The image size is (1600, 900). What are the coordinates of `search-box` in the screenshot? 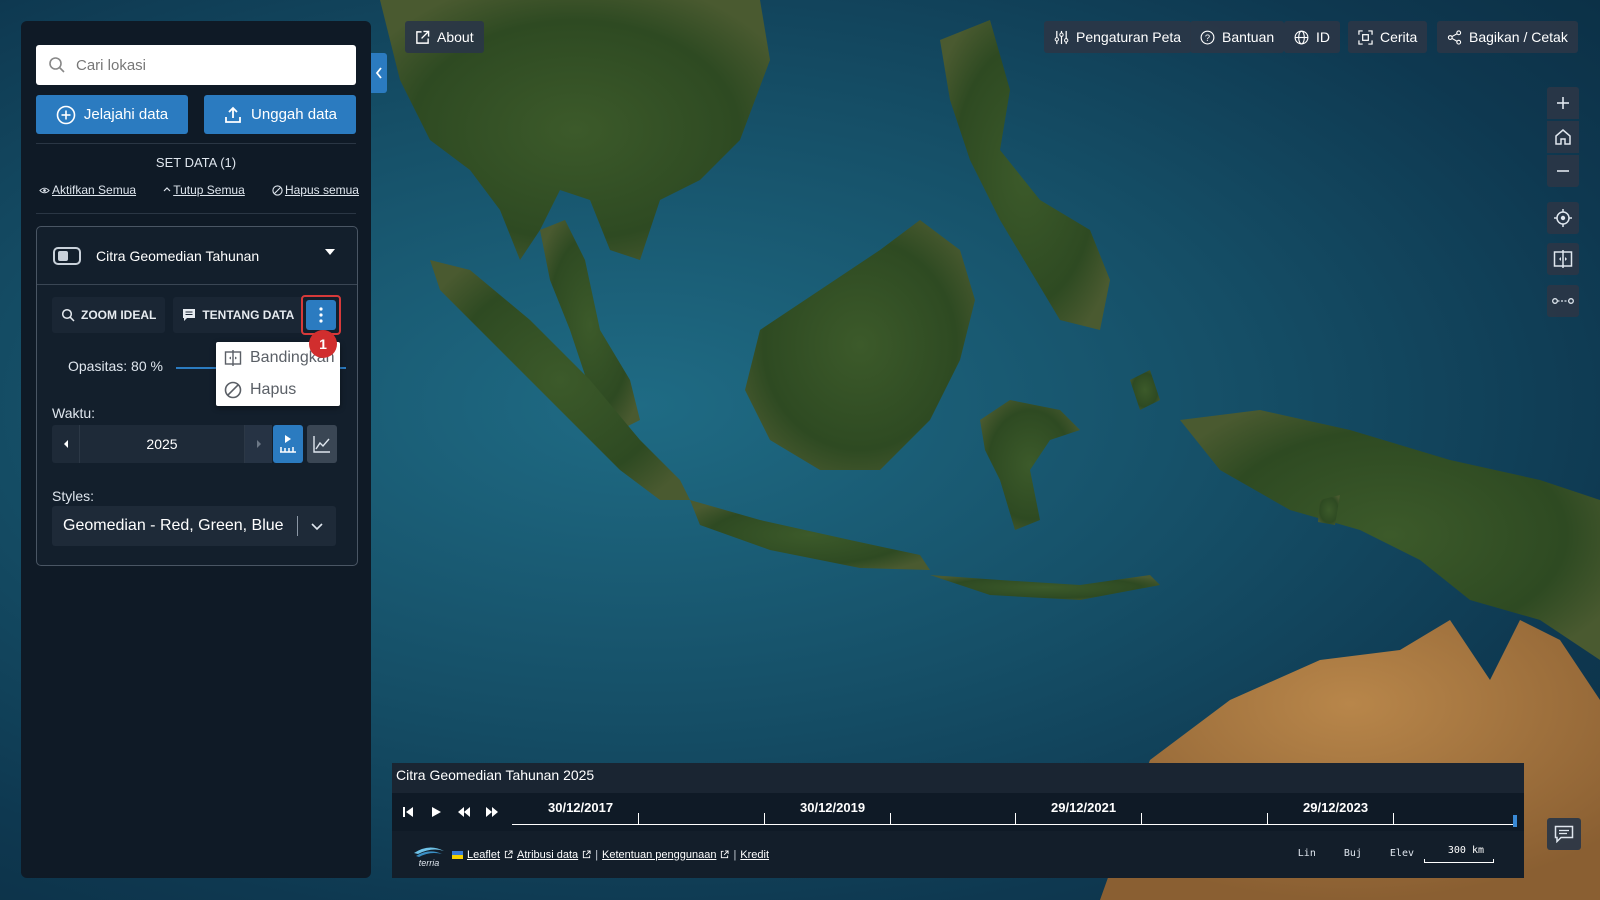 It's located at (196, 65).